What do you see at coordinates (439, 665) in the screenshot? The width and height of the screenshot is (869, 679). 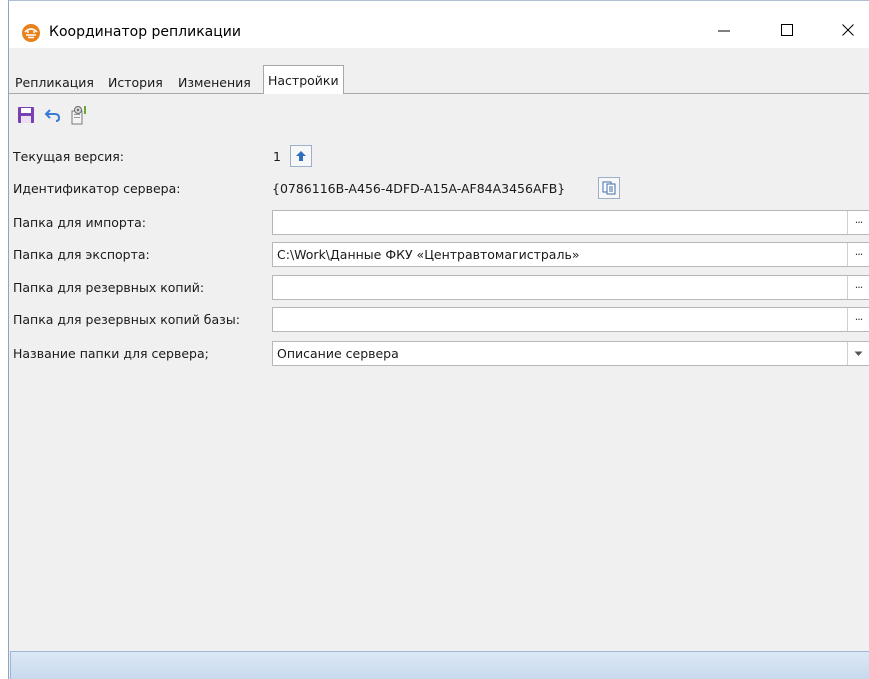 I see `status-bar` at bounding box center [439, 665].